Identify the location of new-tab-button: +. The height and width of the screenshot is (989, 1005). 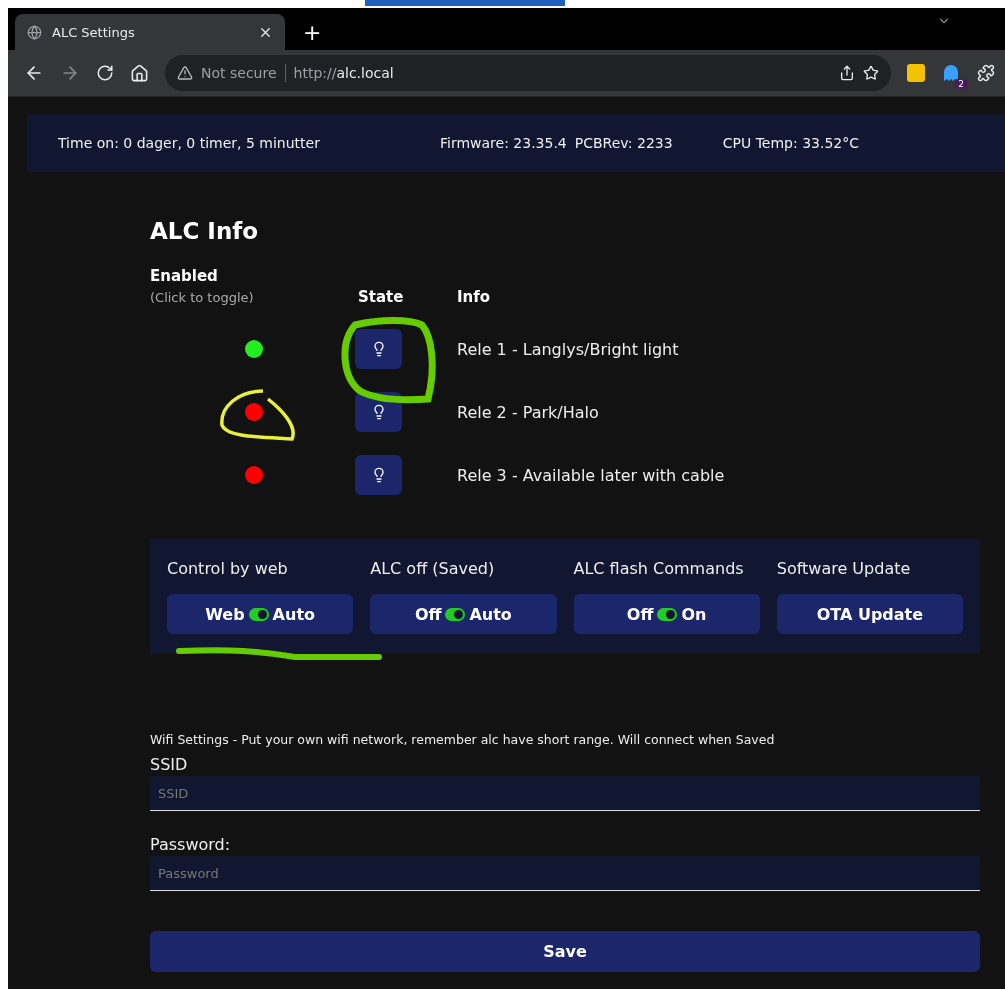
(312, 32).